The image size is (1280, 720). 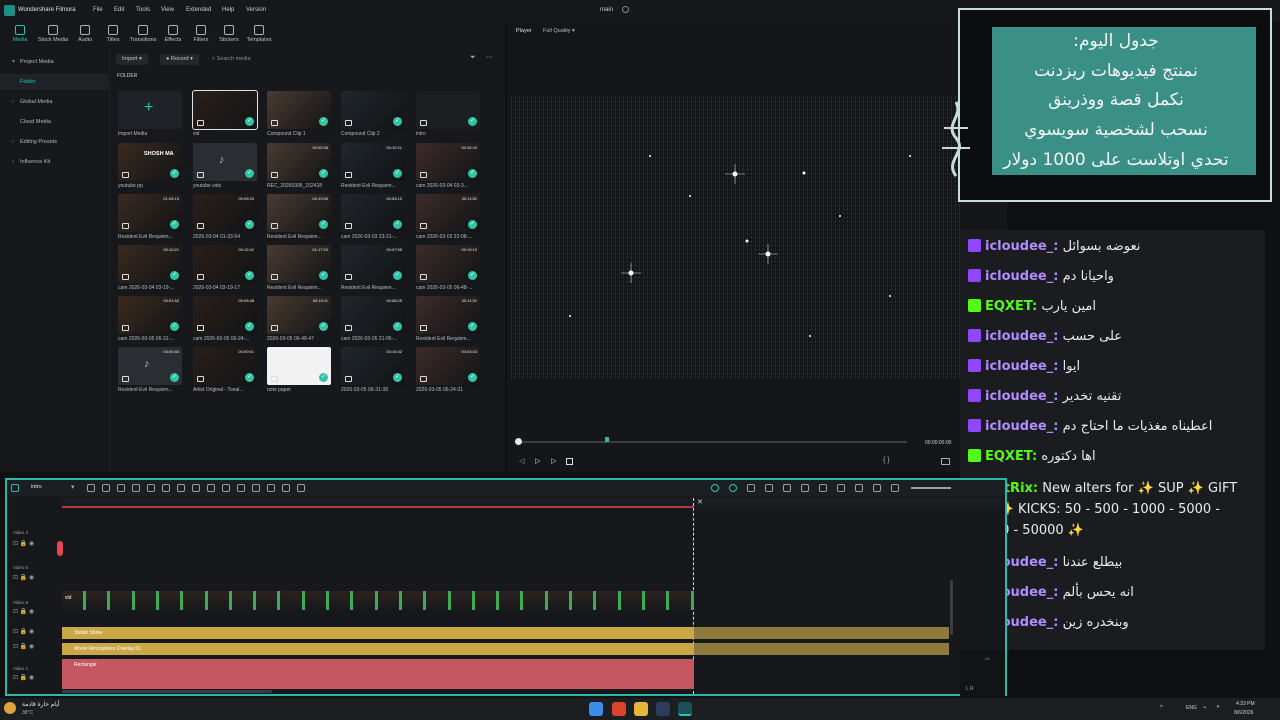 I want to click on snapshot-icon, so click(x=751, y=488).